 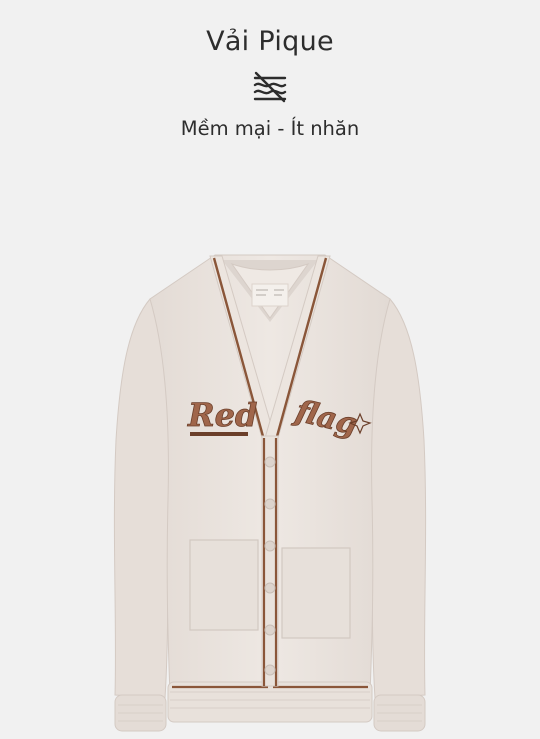 I want to click on embroidery-left: Red, so click(x=222, y=416).